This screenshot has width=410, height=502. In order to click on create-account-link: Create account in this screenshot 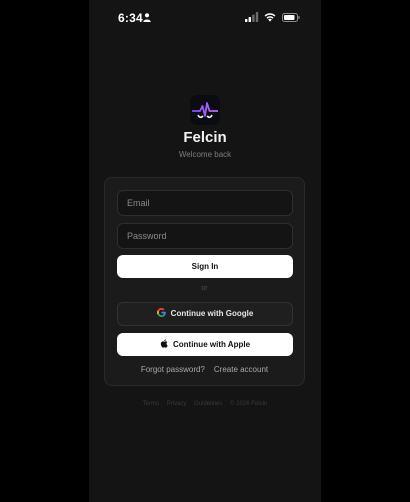, I will do `click(241, 369)`.